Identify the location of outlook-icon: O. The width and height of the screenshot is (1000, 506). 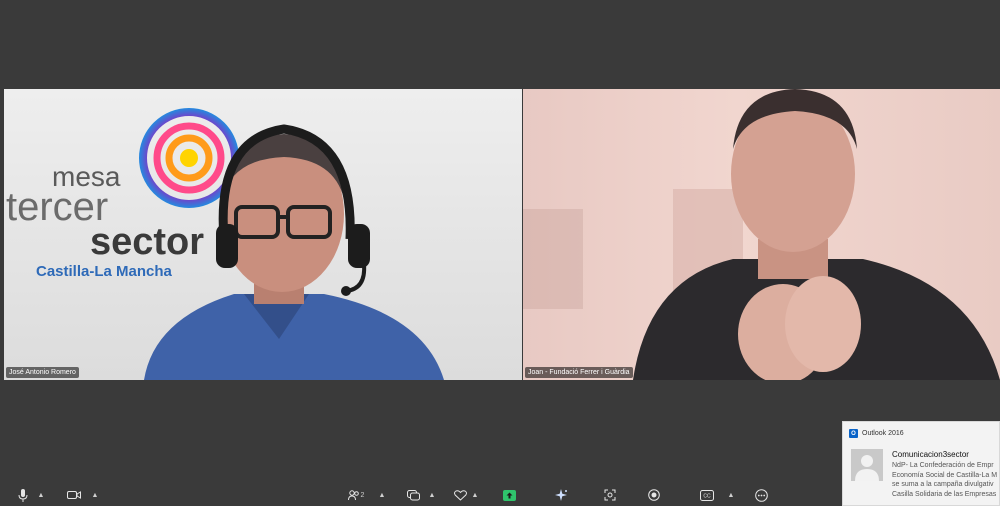
(853, 433).